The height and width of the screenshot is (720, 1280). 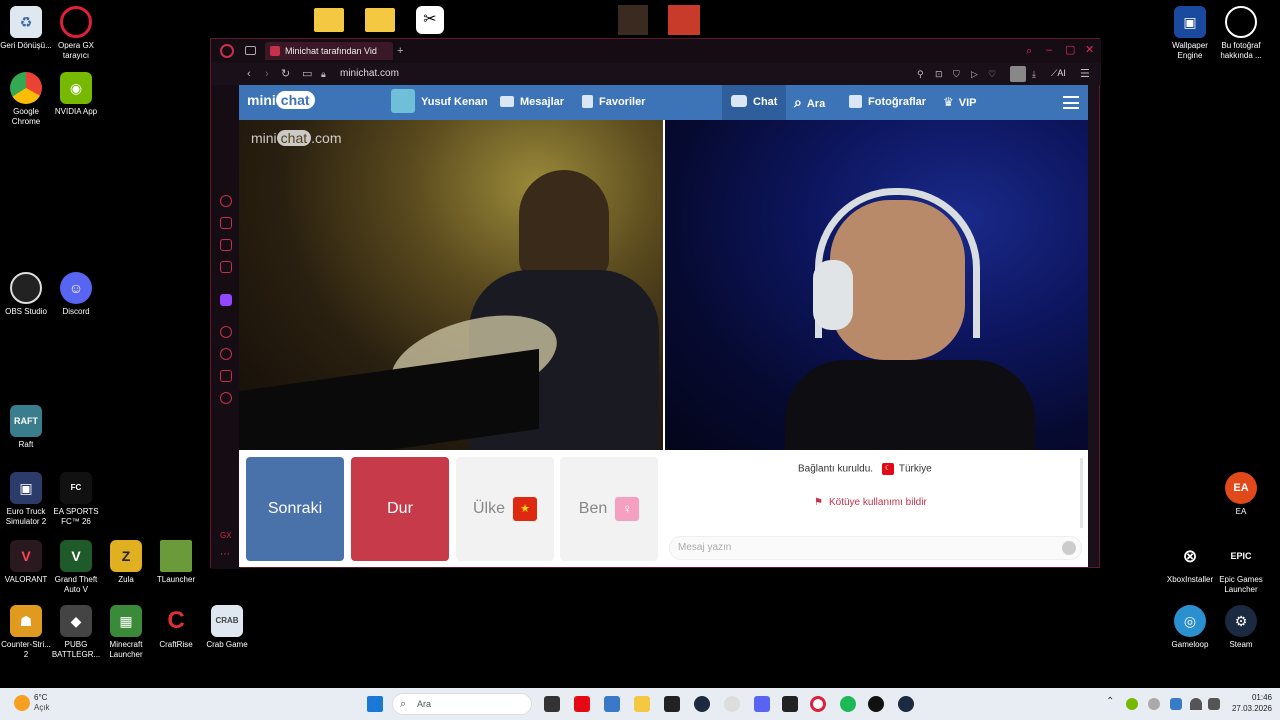 I want to click on report-link: ⚑ Kötüye kullanımı bildir, so click(x=870, y=502).